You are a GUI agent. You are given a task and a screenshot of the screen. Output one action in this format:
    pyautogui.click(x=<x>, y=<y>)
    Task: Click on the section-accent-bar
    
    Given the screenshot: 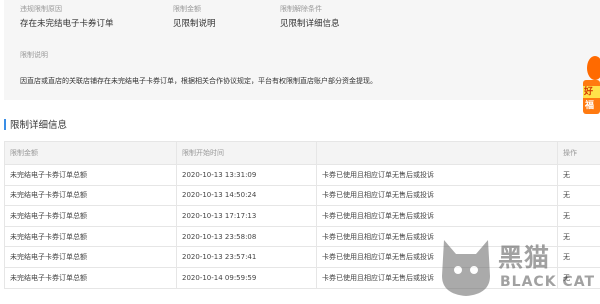 What is the action you would take?
    pyautogui.click(x=5, y=124)
    